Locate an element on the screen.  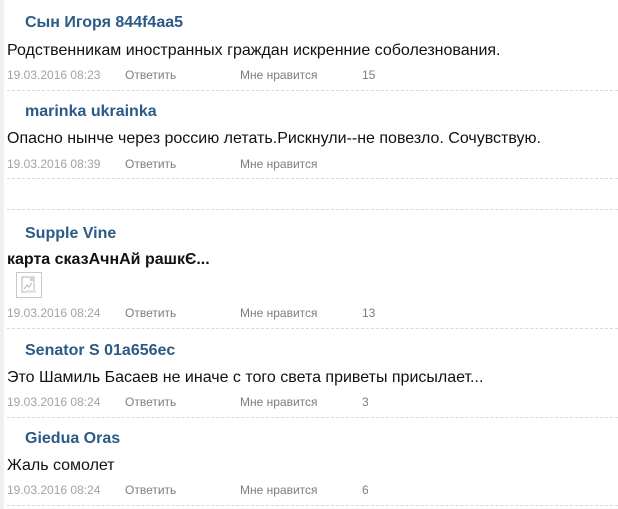
comment-author: marinka ukrainka is located at coordinates (91, 112).